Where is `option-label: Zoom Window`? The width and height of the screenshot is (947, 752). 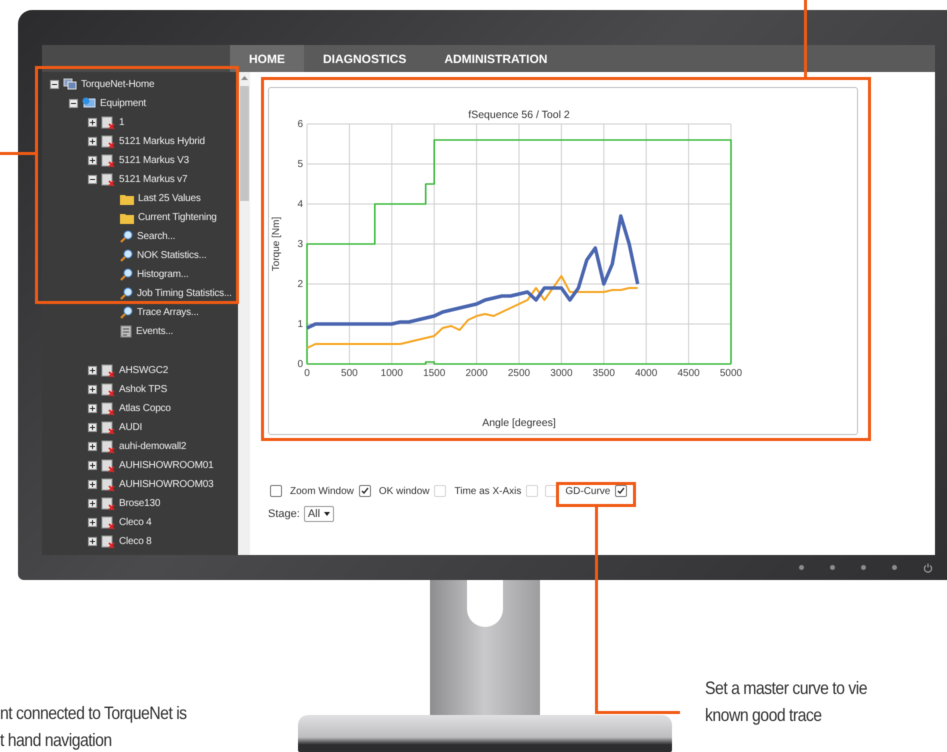 option-label: Zoom Window is located at coordinates (322, 491).